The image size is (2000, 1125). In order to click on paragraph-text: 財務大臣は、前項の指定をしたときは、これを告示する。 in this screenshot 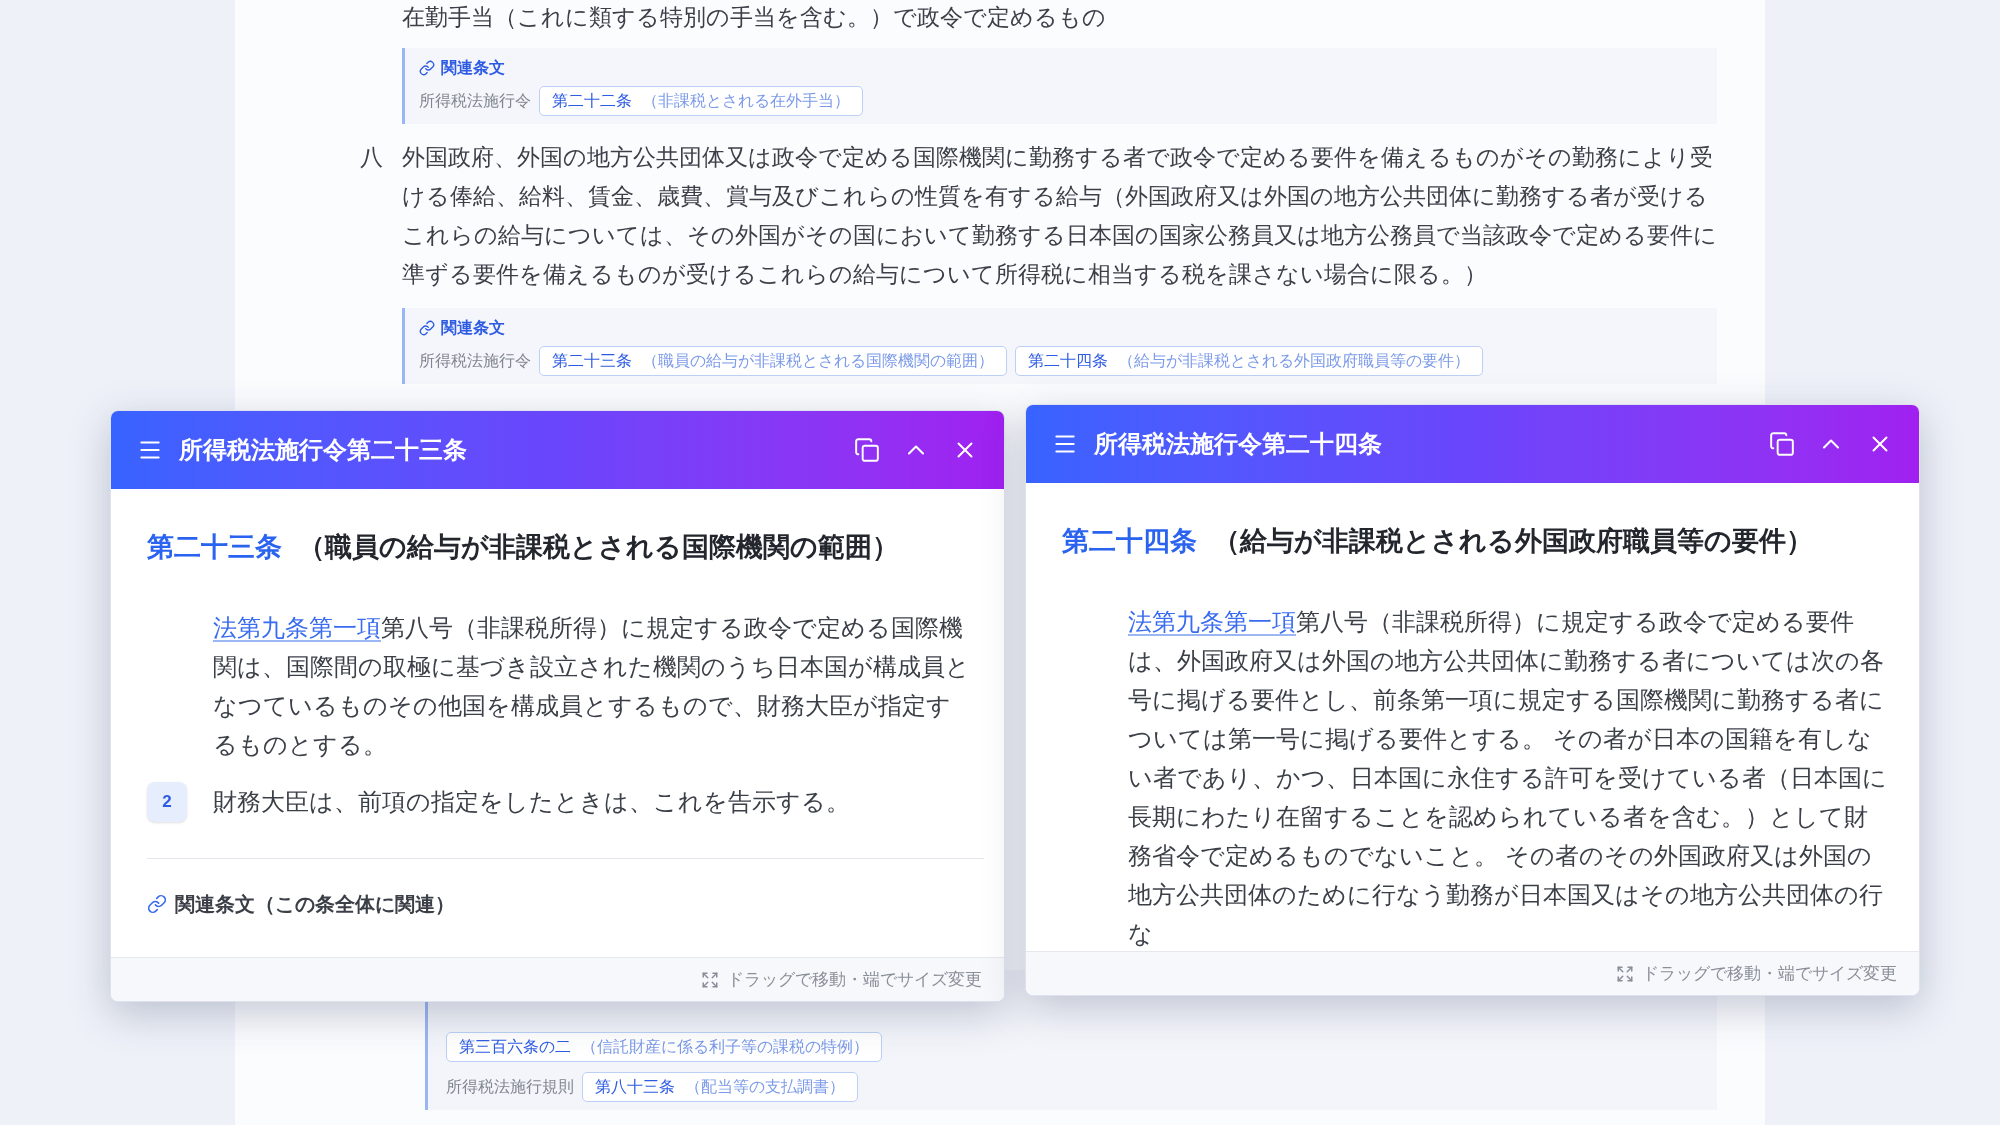, I will do `click(532, 801)`.